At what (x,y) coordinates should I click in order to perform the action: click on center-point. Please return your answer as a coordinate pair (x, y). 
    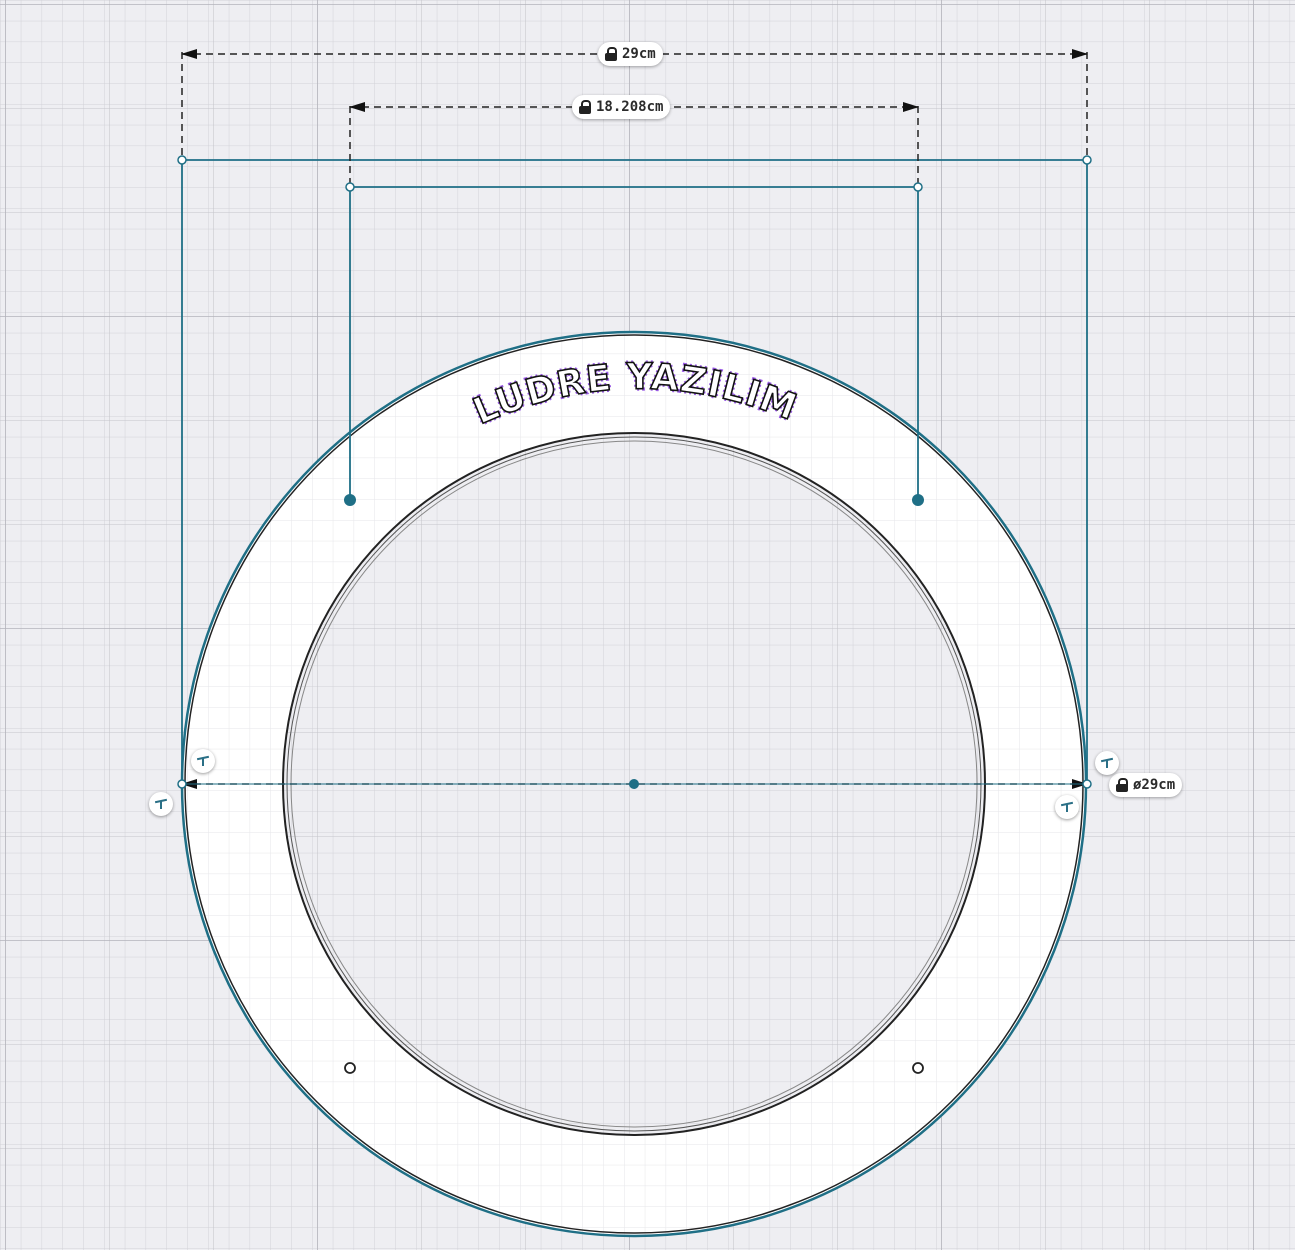
    Looking at the image, I should click on (634, 784).